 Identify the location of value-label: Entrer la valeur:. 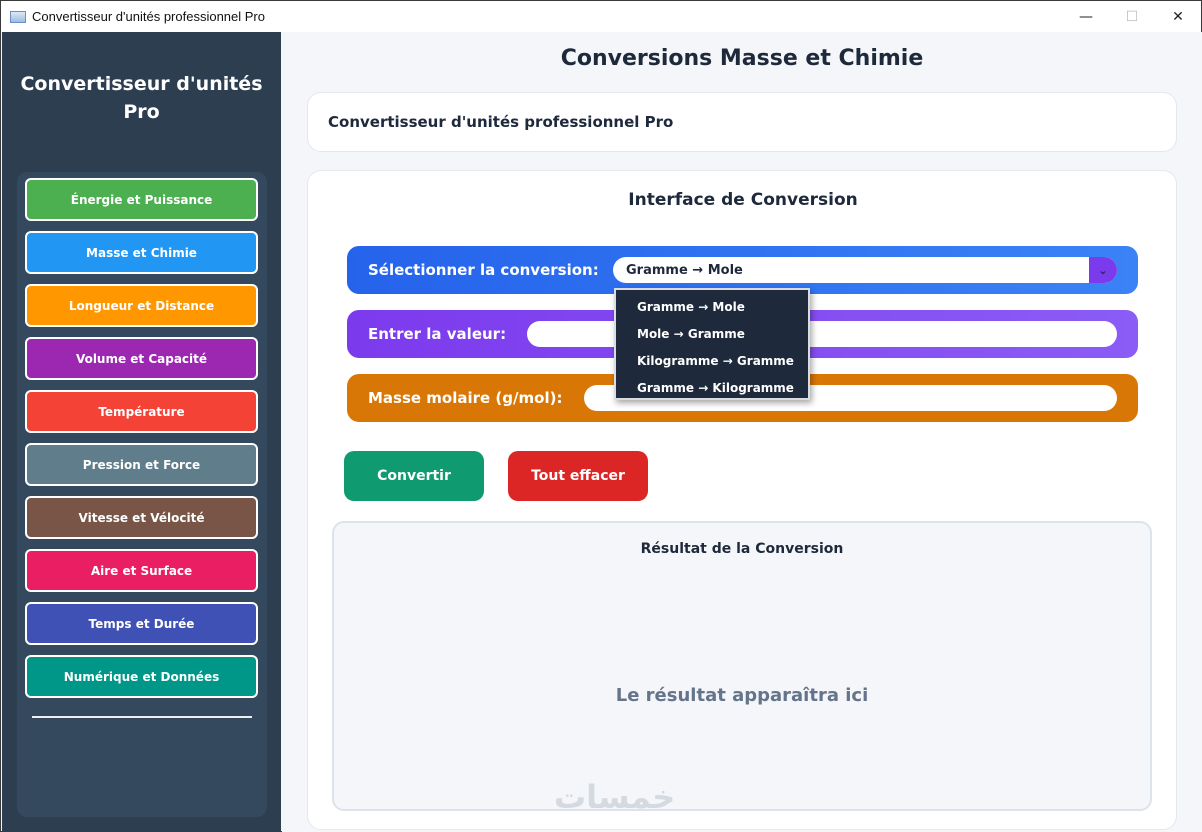
(437, 334).